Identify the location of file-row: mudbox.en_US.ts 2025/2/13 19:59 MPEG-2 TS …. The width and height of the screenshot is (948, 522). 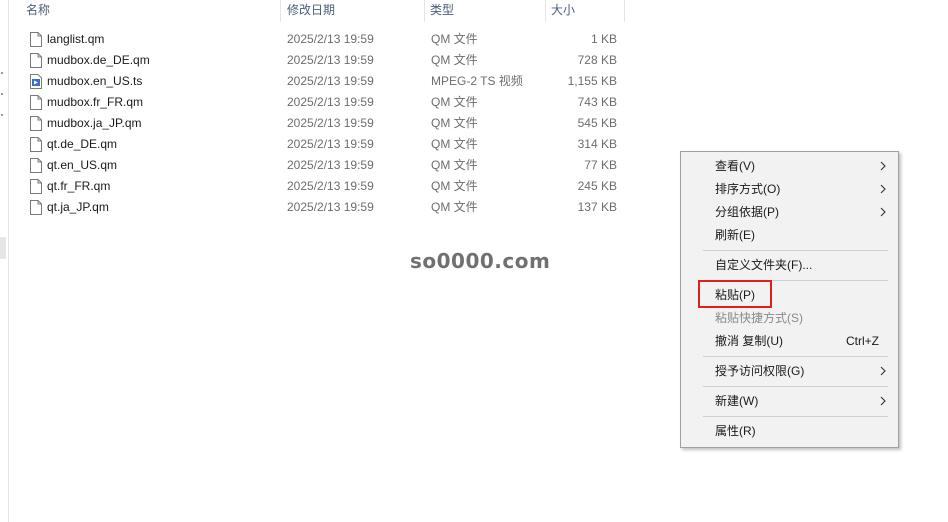
(326, 81).